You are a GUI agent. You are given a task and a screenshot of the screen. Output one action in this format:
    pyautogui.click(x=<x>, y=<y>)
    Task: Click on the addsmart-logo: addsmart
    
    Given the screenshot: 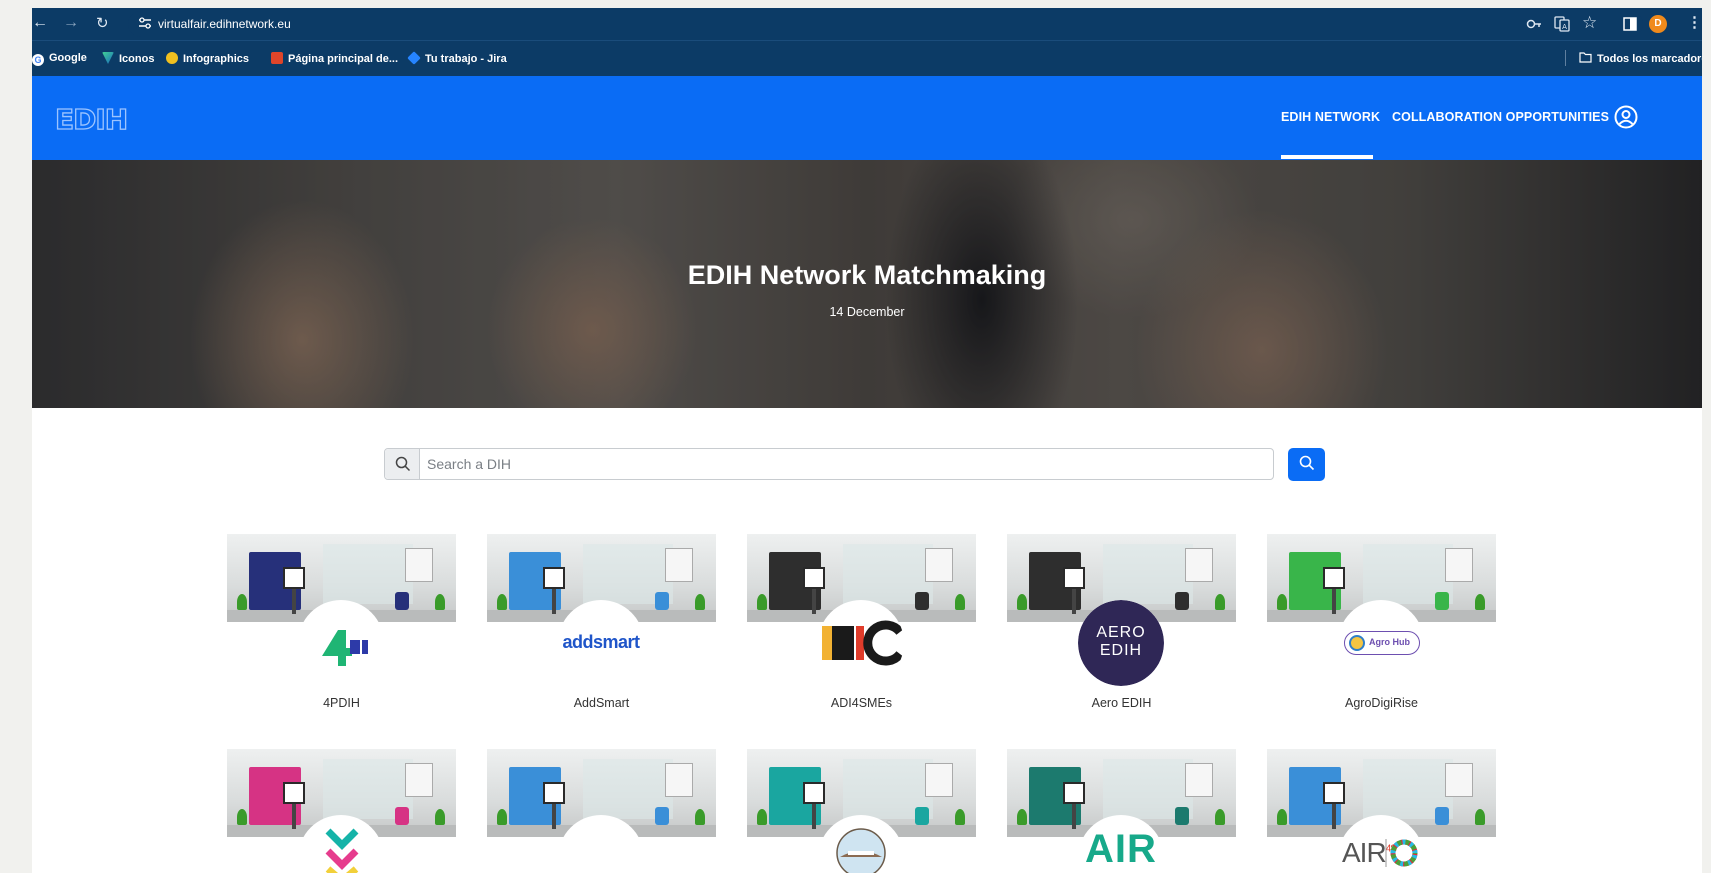 What is the action you would take?
    pyautogui.click(x=601, y=643)
    